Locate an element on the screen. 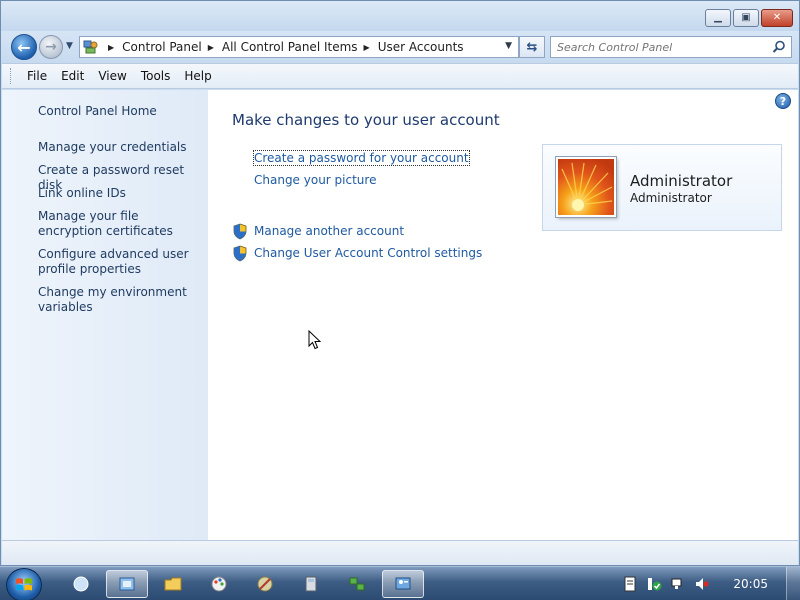  windows-logo-icon is located at coordinates (24, 584).